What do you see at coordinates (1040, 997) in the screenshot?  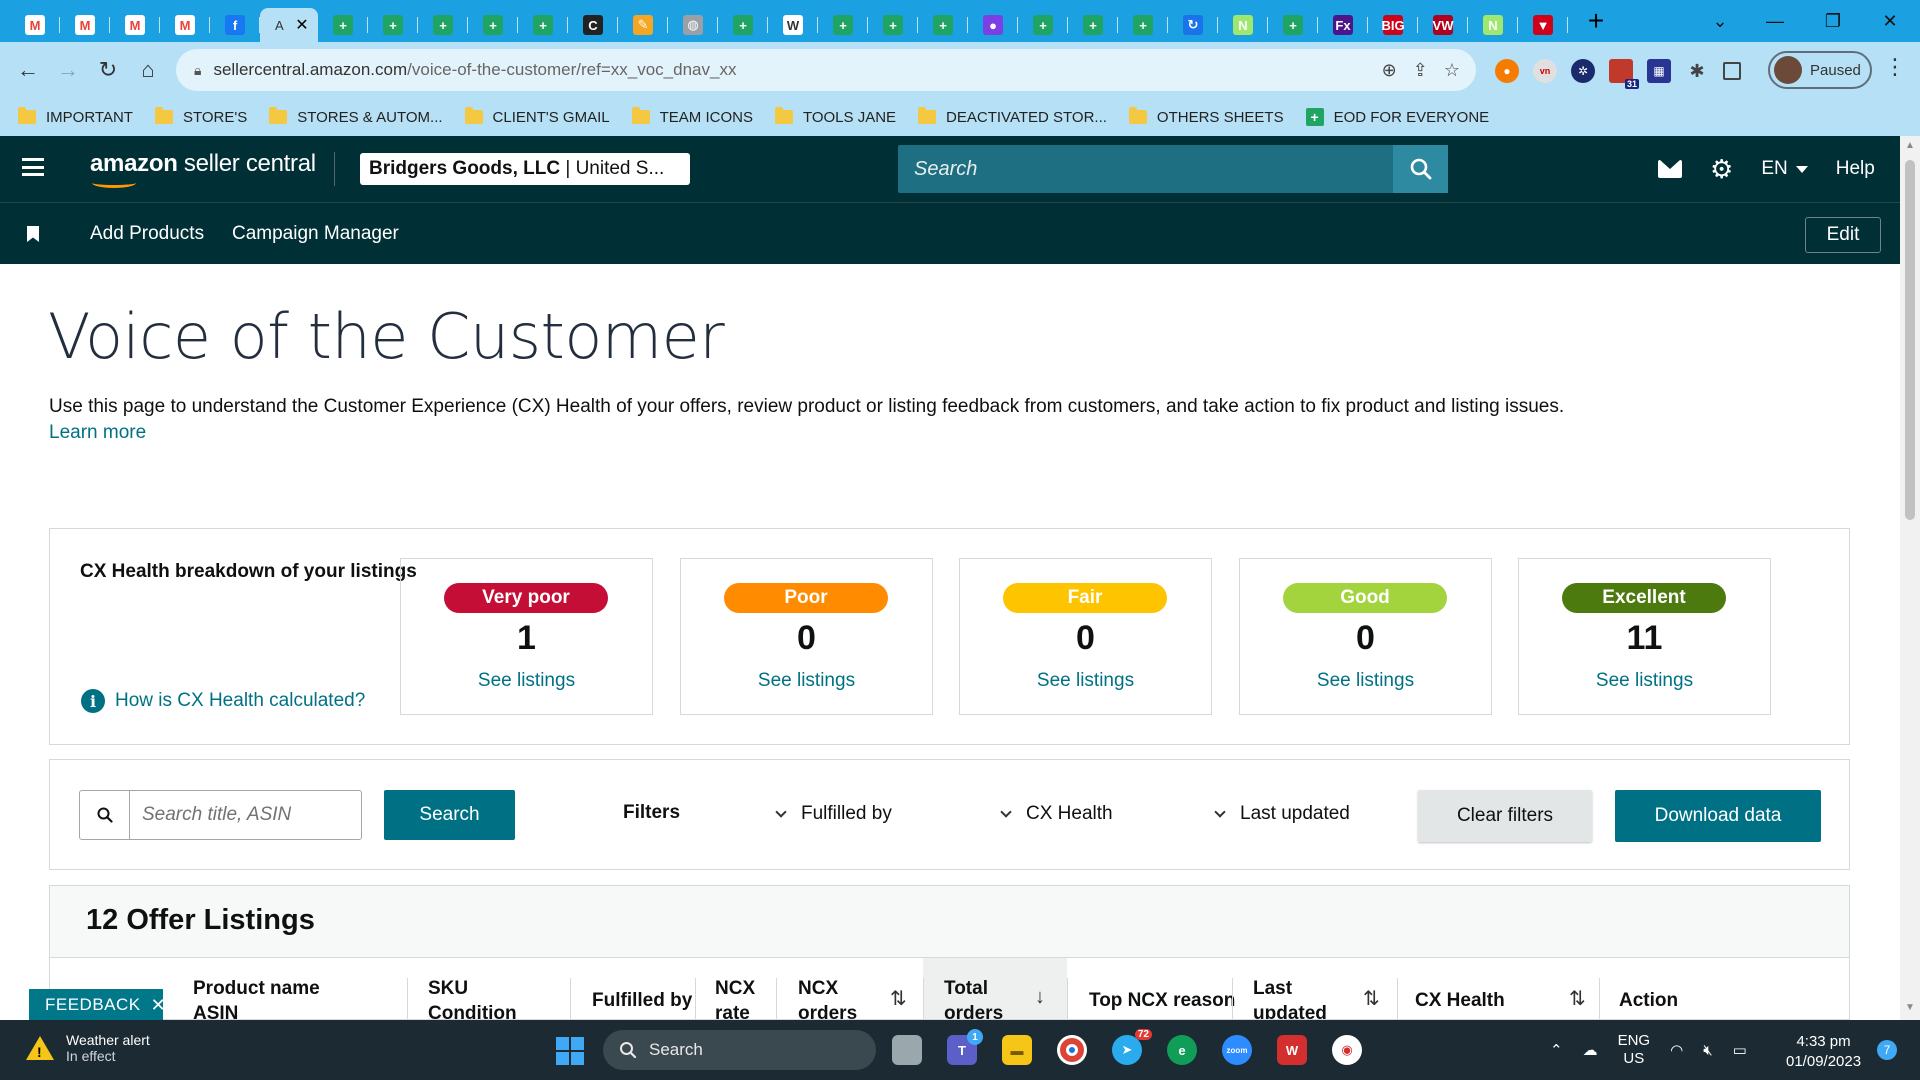 I see `sort-descending-icon: ↓` at bounding box center [1040, 997].